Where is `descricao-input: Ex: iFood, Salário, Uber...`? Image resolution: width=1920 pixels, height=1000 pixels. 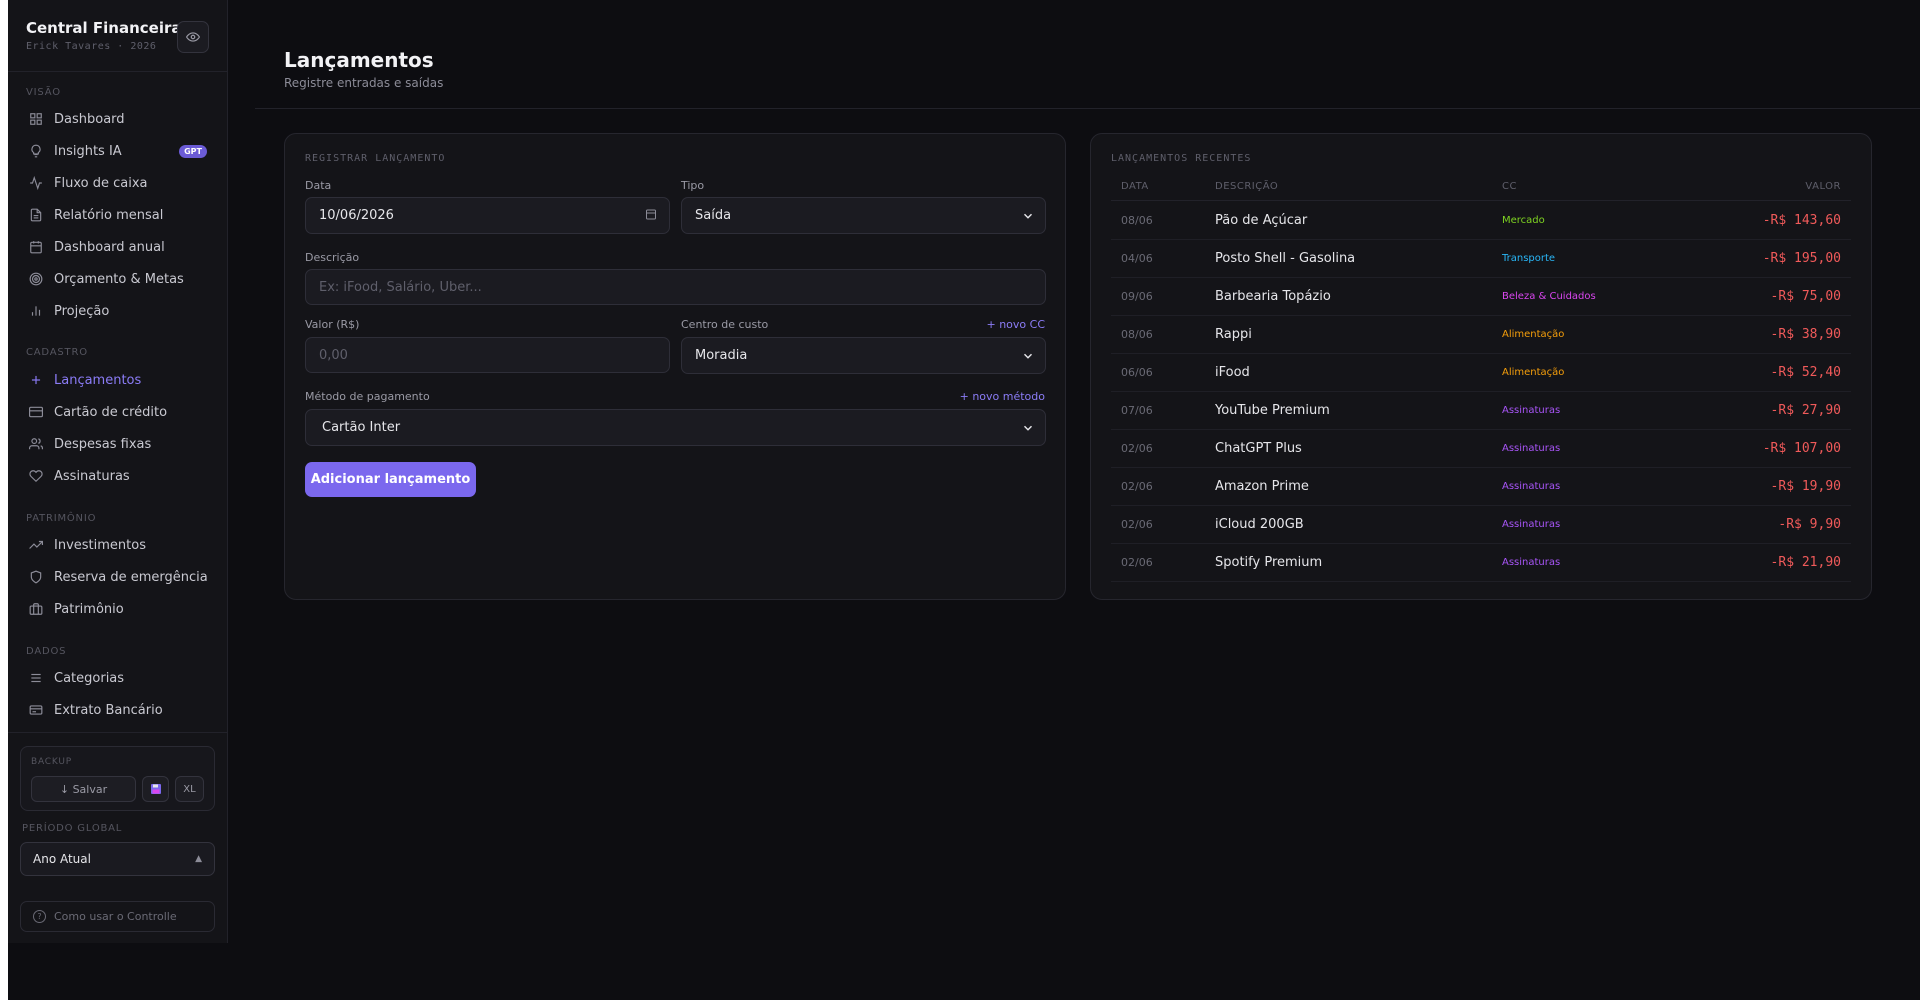
descricao-input: Ex: iFood, Salário, Uber... is located at coordinates (675, 287).